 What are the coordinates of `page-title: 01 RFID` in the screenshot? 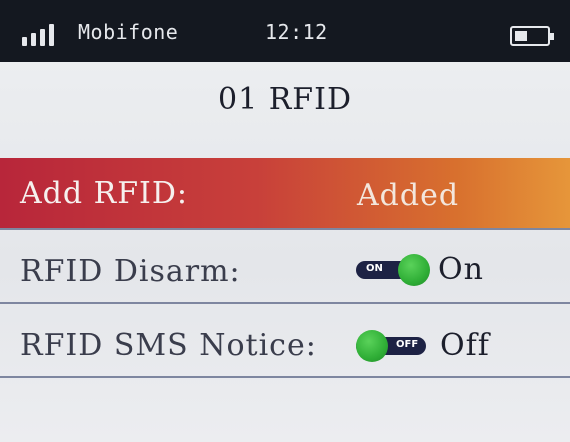 It's located at (285, 99).